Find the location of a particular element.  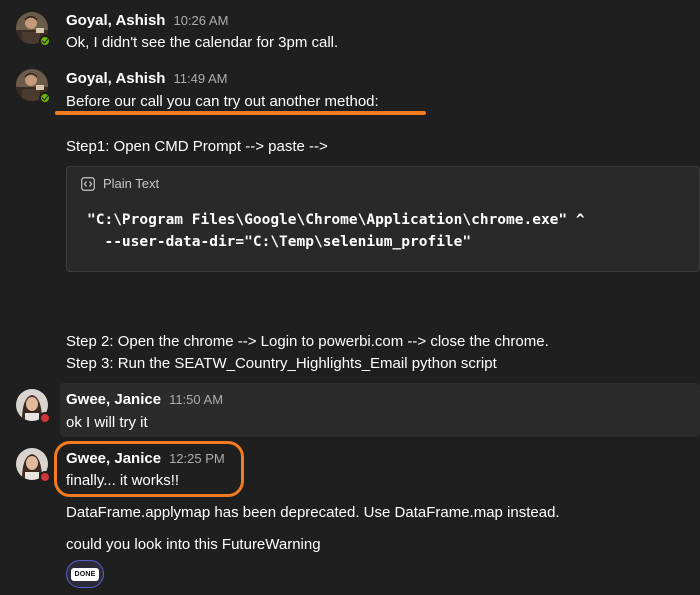

message-text: Step1: Open CMD Prompt --> paste --> is located at coordinates (197, 146).